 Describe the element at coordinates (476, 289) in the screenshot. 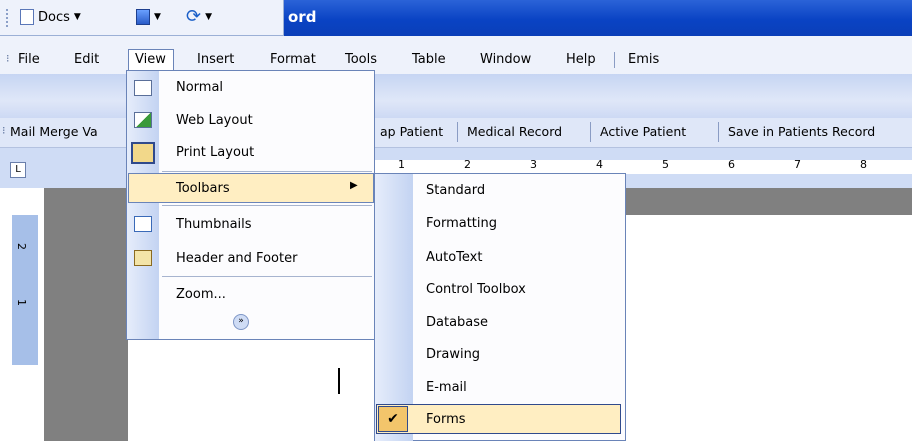

I see `submenu-item-control-toolbox: Control Toolbox` at that location.